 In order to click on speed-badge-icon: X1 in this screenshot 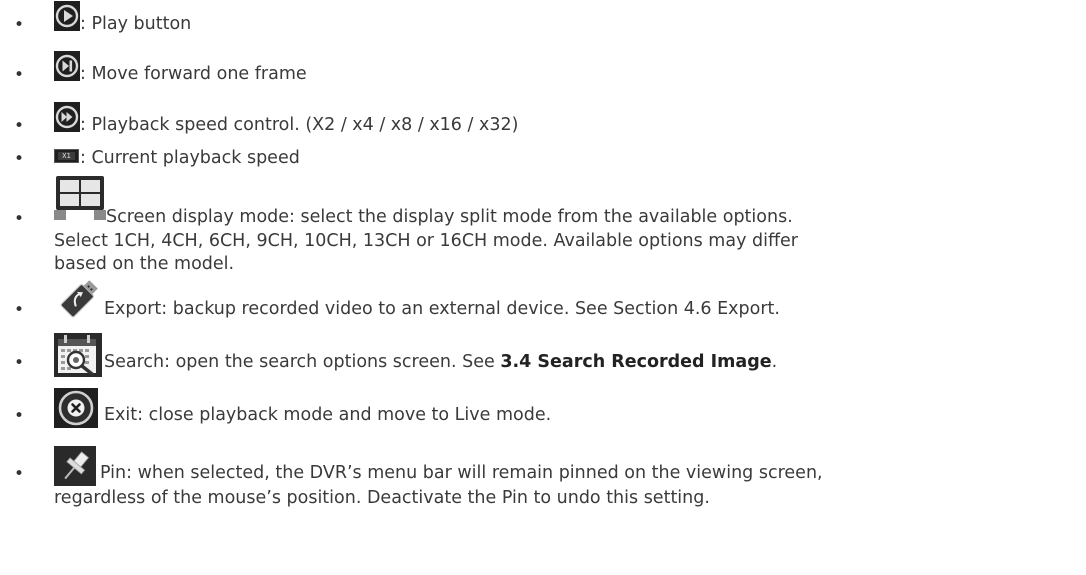, I will do `click(66, 156)`.